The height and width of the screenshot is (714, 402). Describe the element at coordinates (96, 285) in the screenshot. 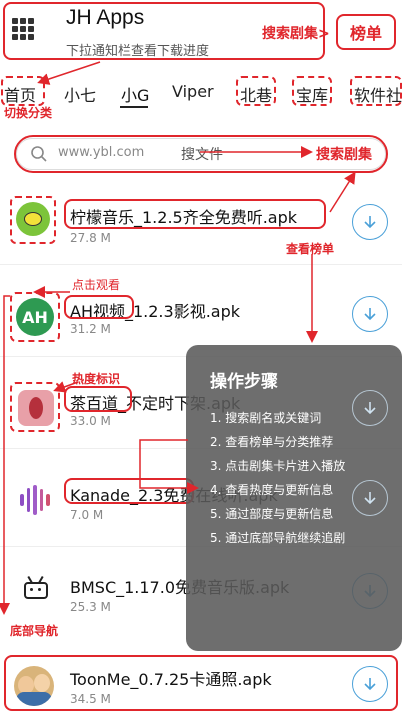

I see `click-to-watch-annotation: 点击观看` at that location.